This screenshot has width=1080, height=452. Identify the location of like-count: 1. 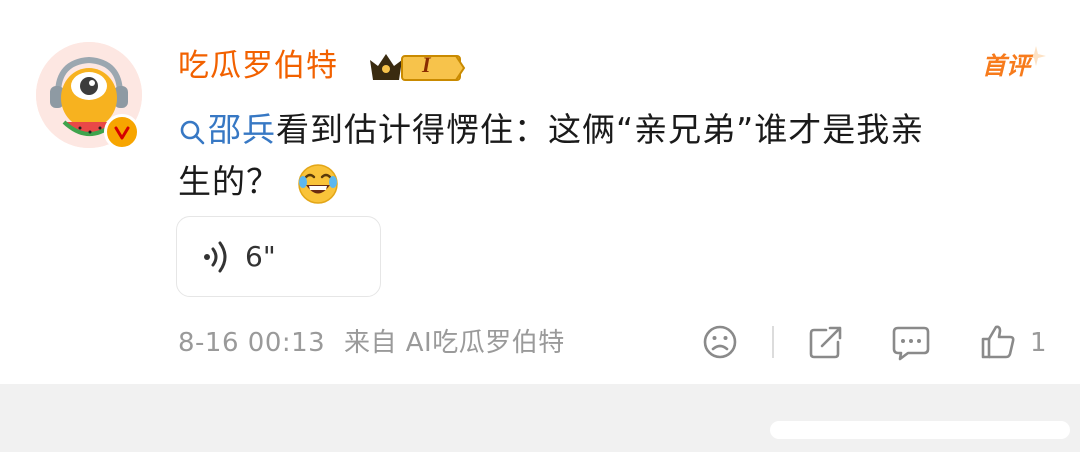
(1038, 343).